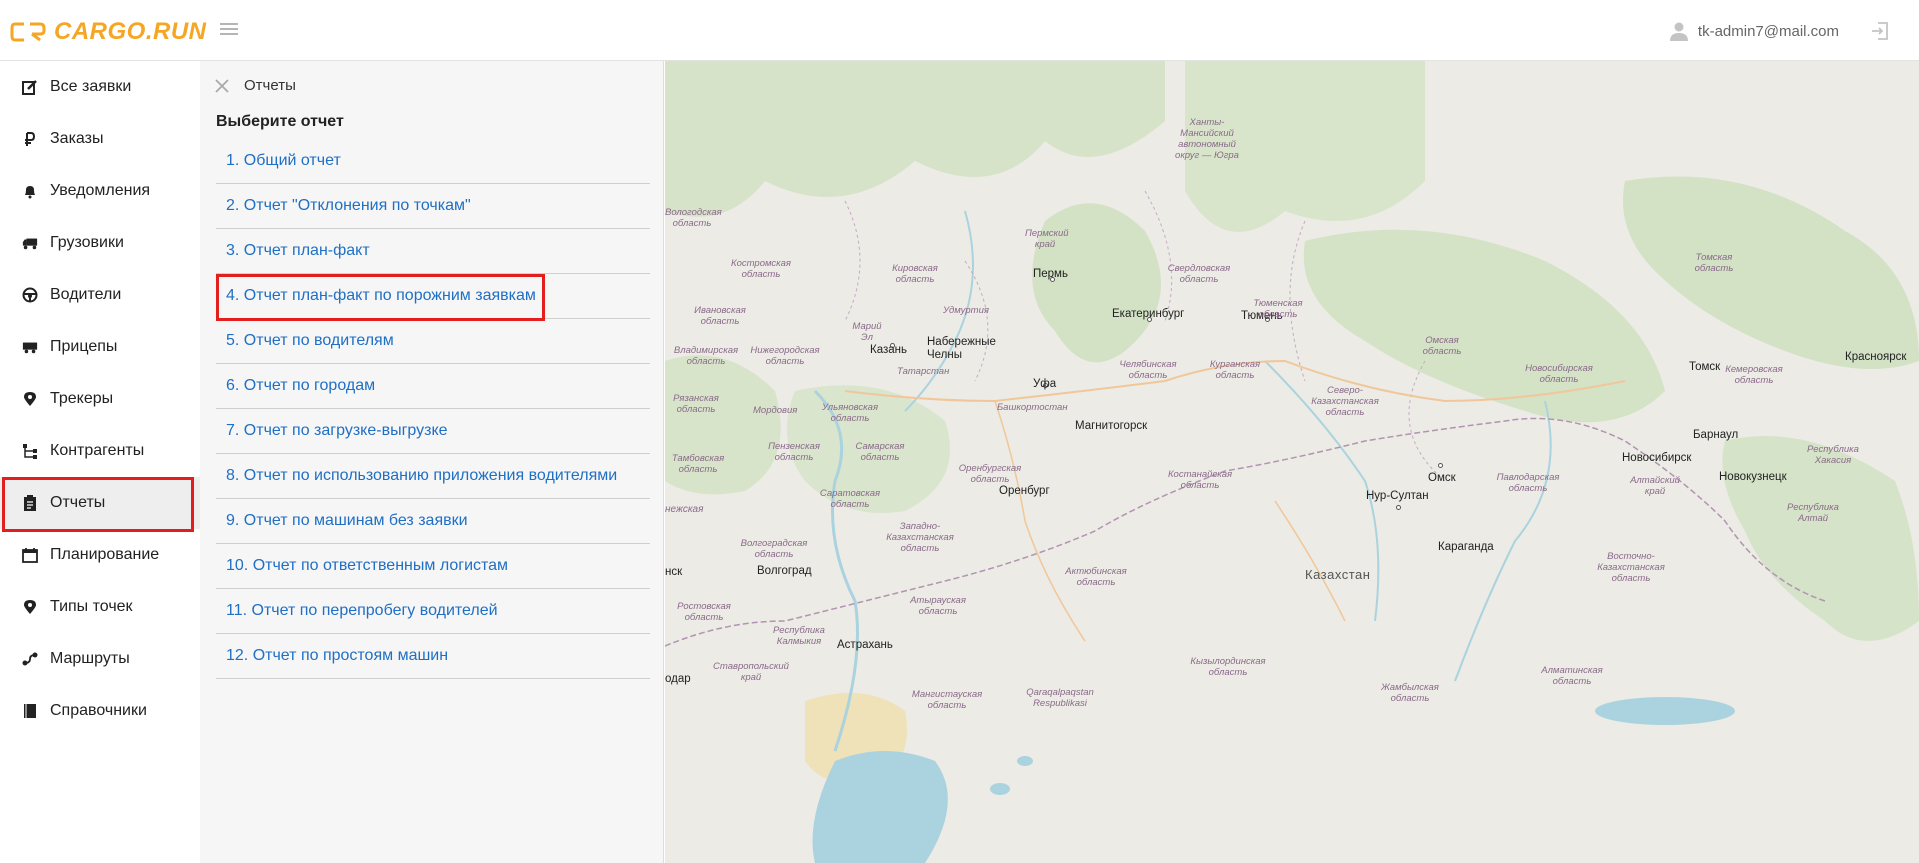 Image resolution: width=1919 pixels, height=863 pixels. I want to click on sidebar-item-reports: Отчеты, so click(100, 503).